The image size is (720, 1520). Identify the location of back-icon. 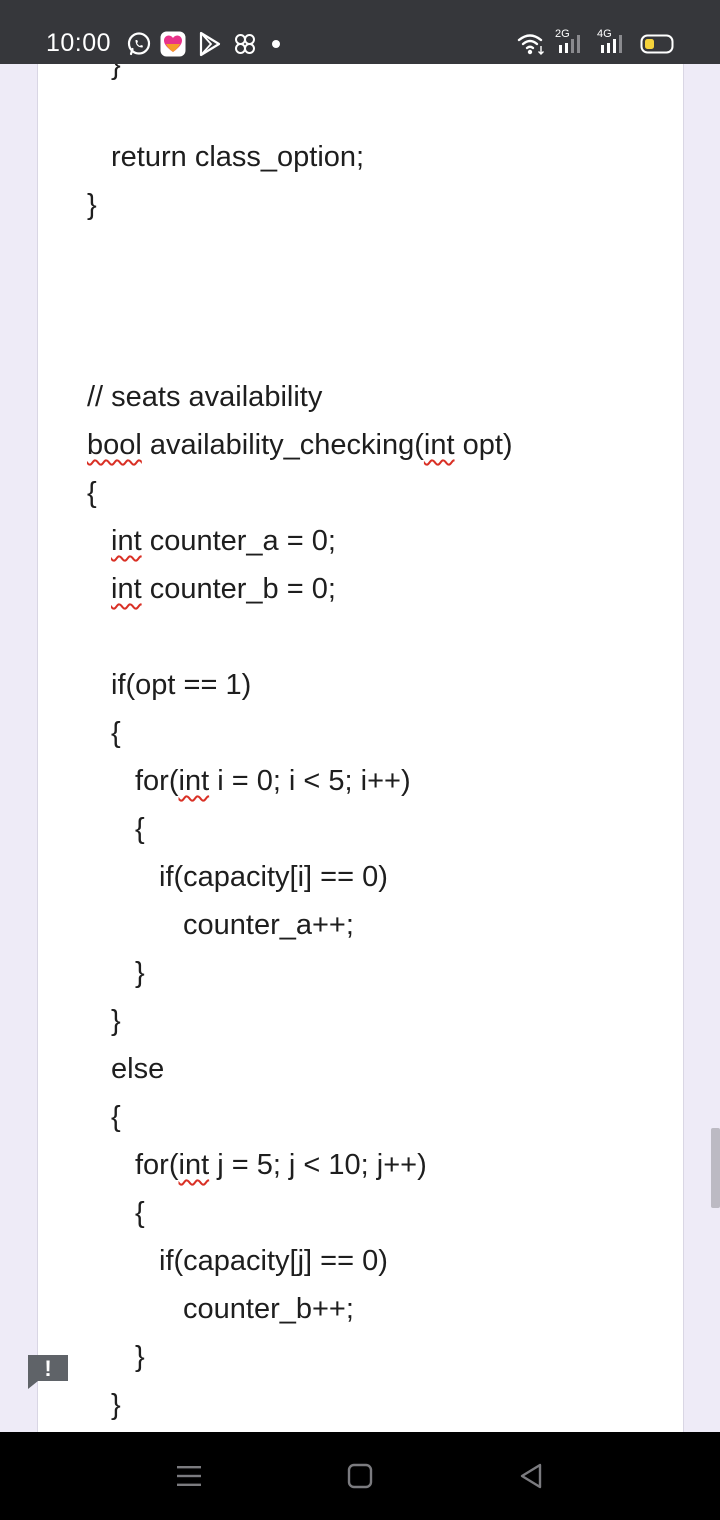
(531, 1476).